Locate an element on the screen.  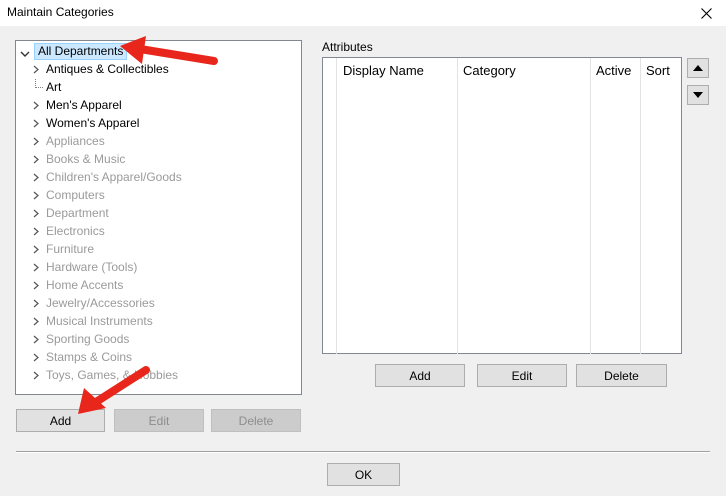
tree-node-root: All Departments is located at coordinates (158, 51).